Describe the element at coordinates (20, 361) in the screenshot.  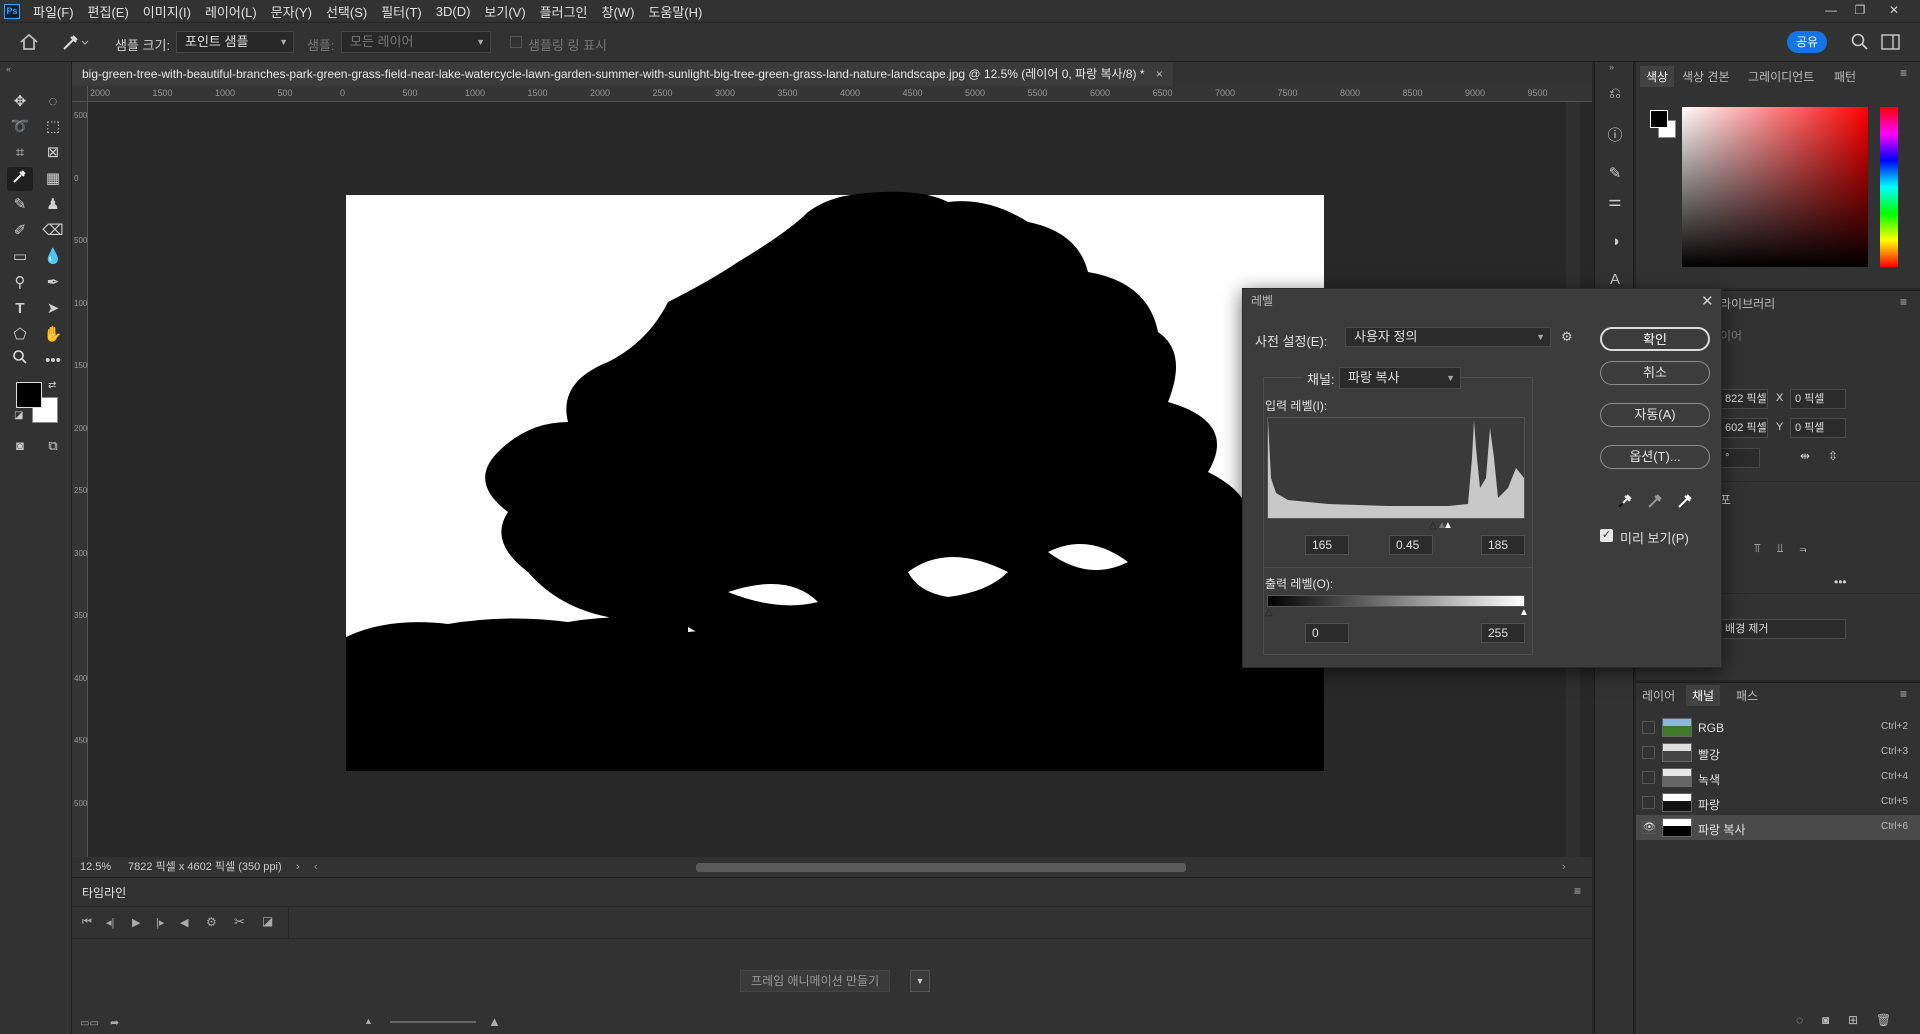
I see `zoom-tool-icon` at that location.